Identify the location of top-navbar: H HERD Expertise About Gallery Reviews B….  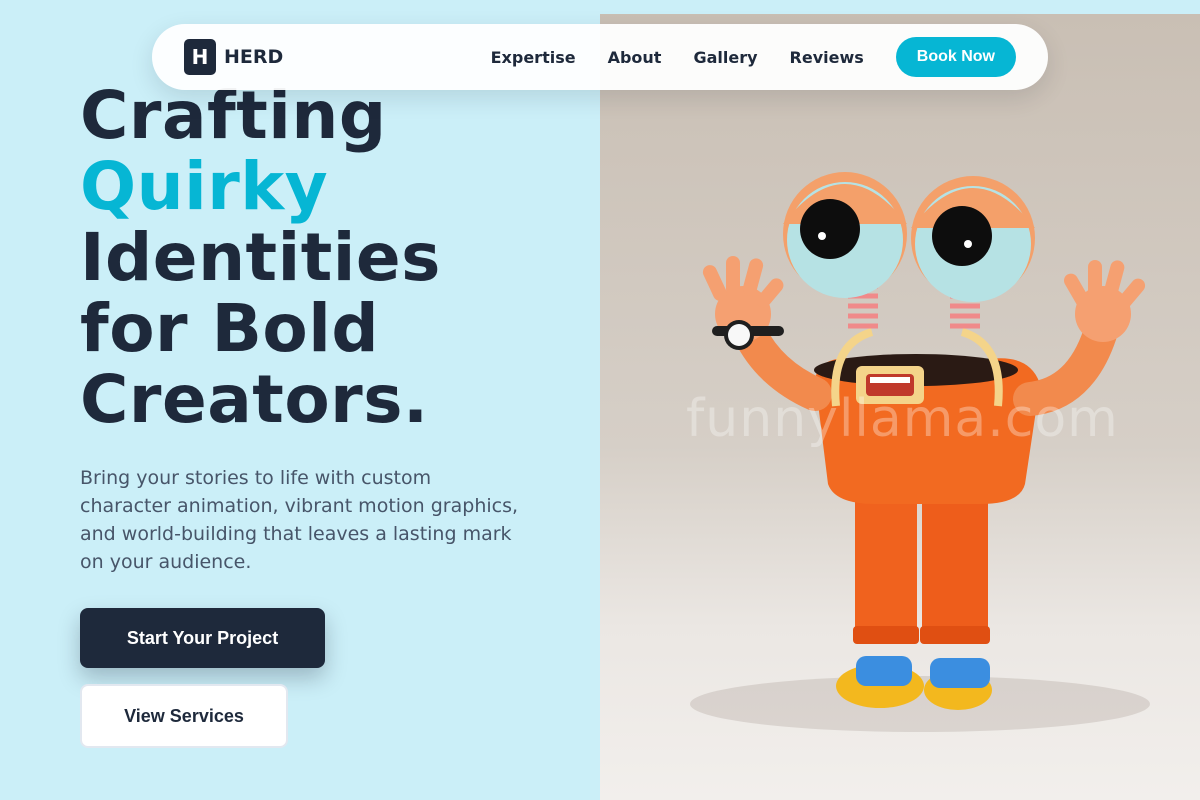
(600, 57).